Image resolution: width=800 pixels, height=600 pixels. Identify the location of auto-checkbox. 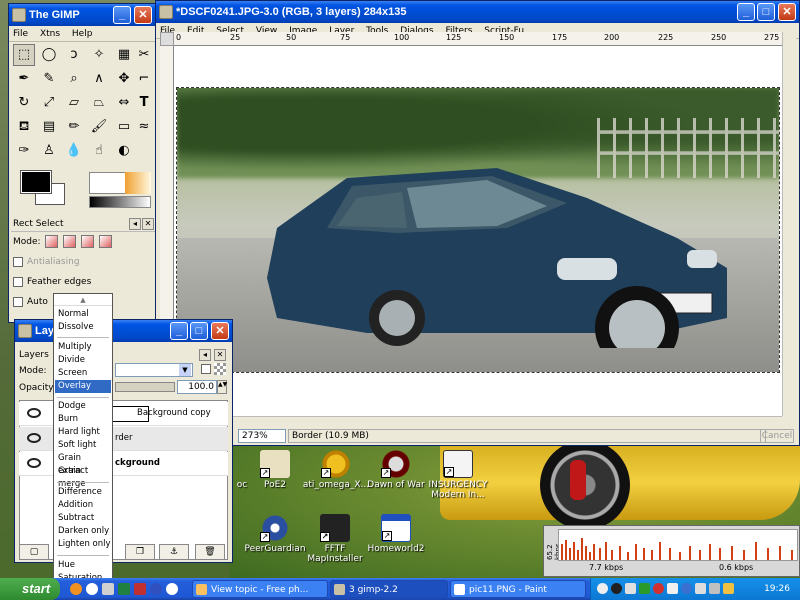
(18, 301).